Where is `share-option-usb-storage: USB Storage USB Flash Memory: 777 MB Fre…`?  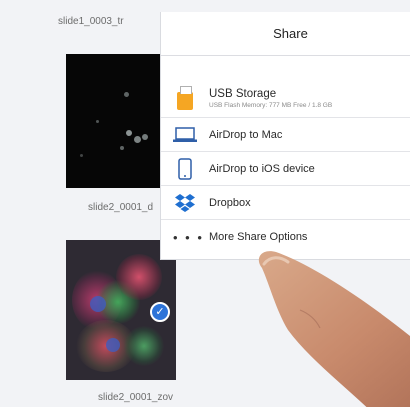
share-option-usb-storage: USB Storage USB Flash Memory: 777 MB Fre… is located at coordinates (285, 99).